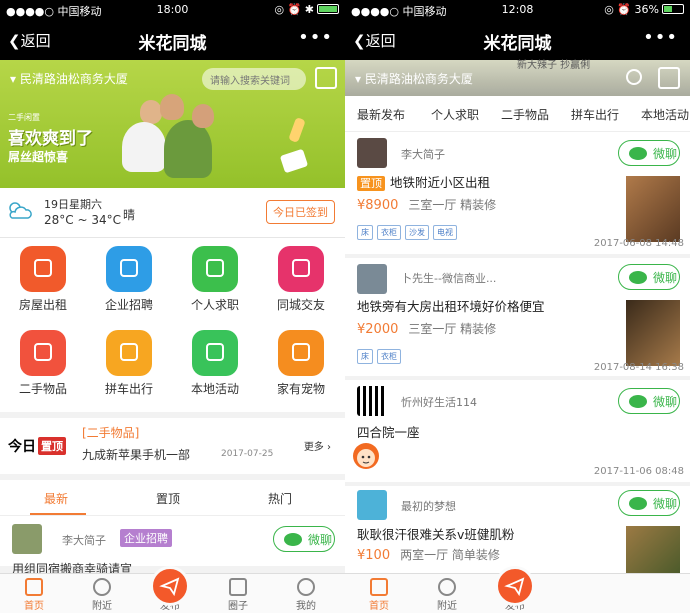  What do you see at coordinates (172, 213) in the screenshot?
I see `weather-bar: 19日星期六 28°C ~ 34°C 晴 今日已签到` at bounding box center [172, 213].